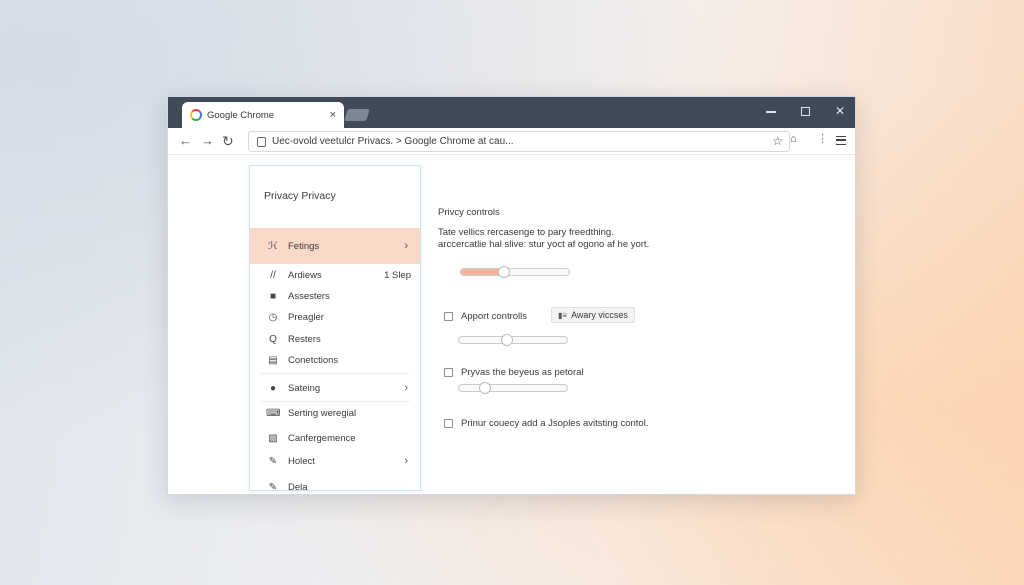 The height and width of the screenshot is (585, 1024). What do you see at coordinates (357, 115) in the screenshot?
I see `new-tab-button` at bounding box center [357, 115].